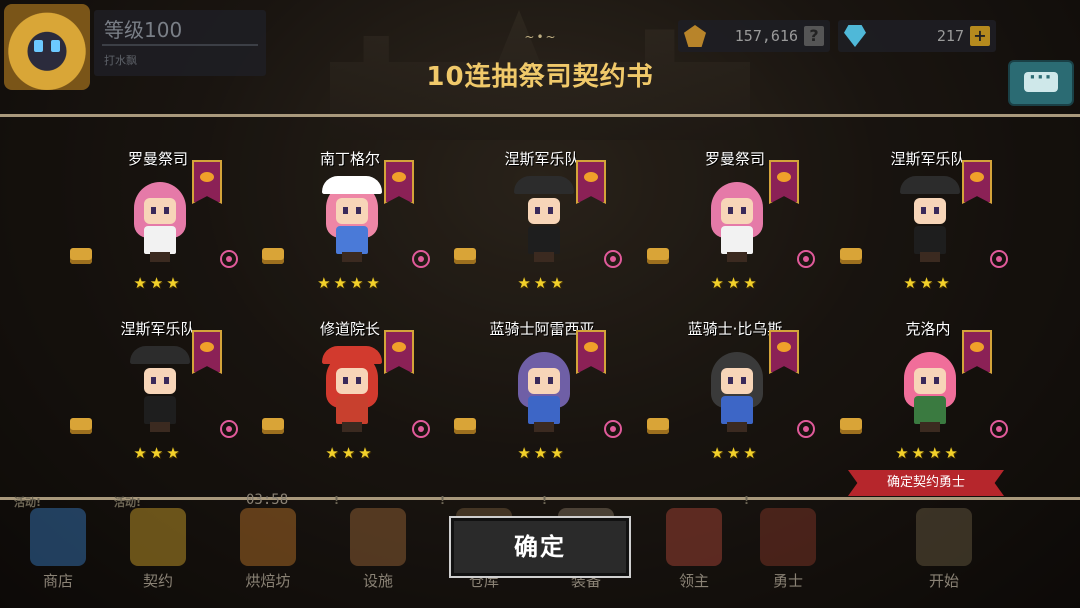 The image size is (1080, 608). What do you see at coordinates (268, 581) in the screenshot?
I see `nav-label: 烘焙坊` at bounding box center [268, 581].